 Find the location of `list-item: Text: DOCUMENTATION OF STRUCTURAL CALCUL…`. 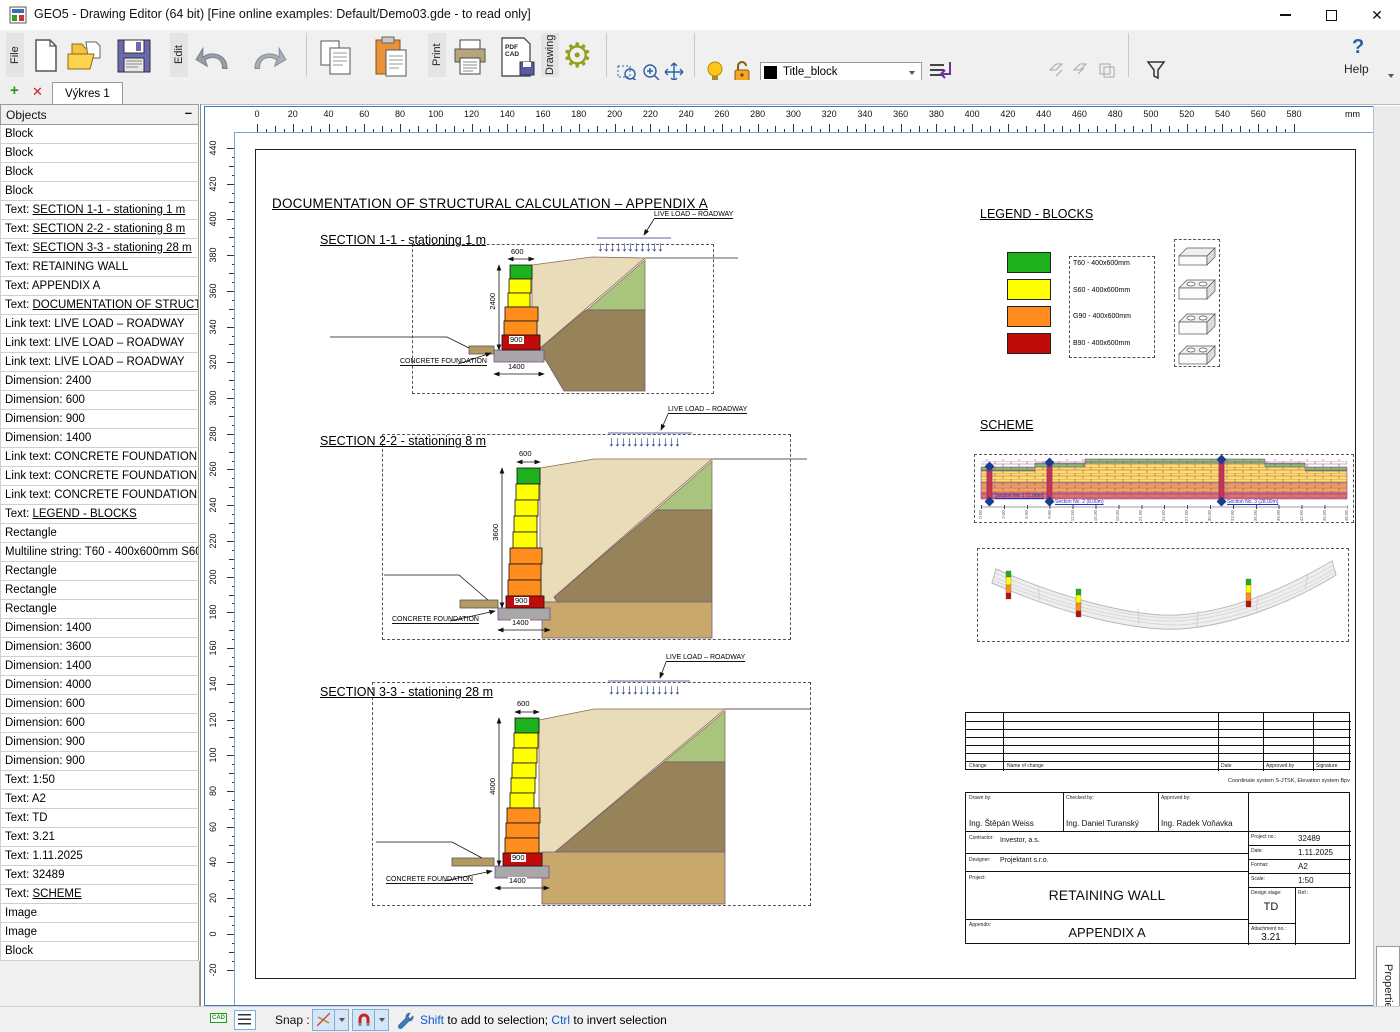

list-item: Text: DOCUMENTATION OF STRUCTURAL CALCUL… is located at coordinates (99, 305).